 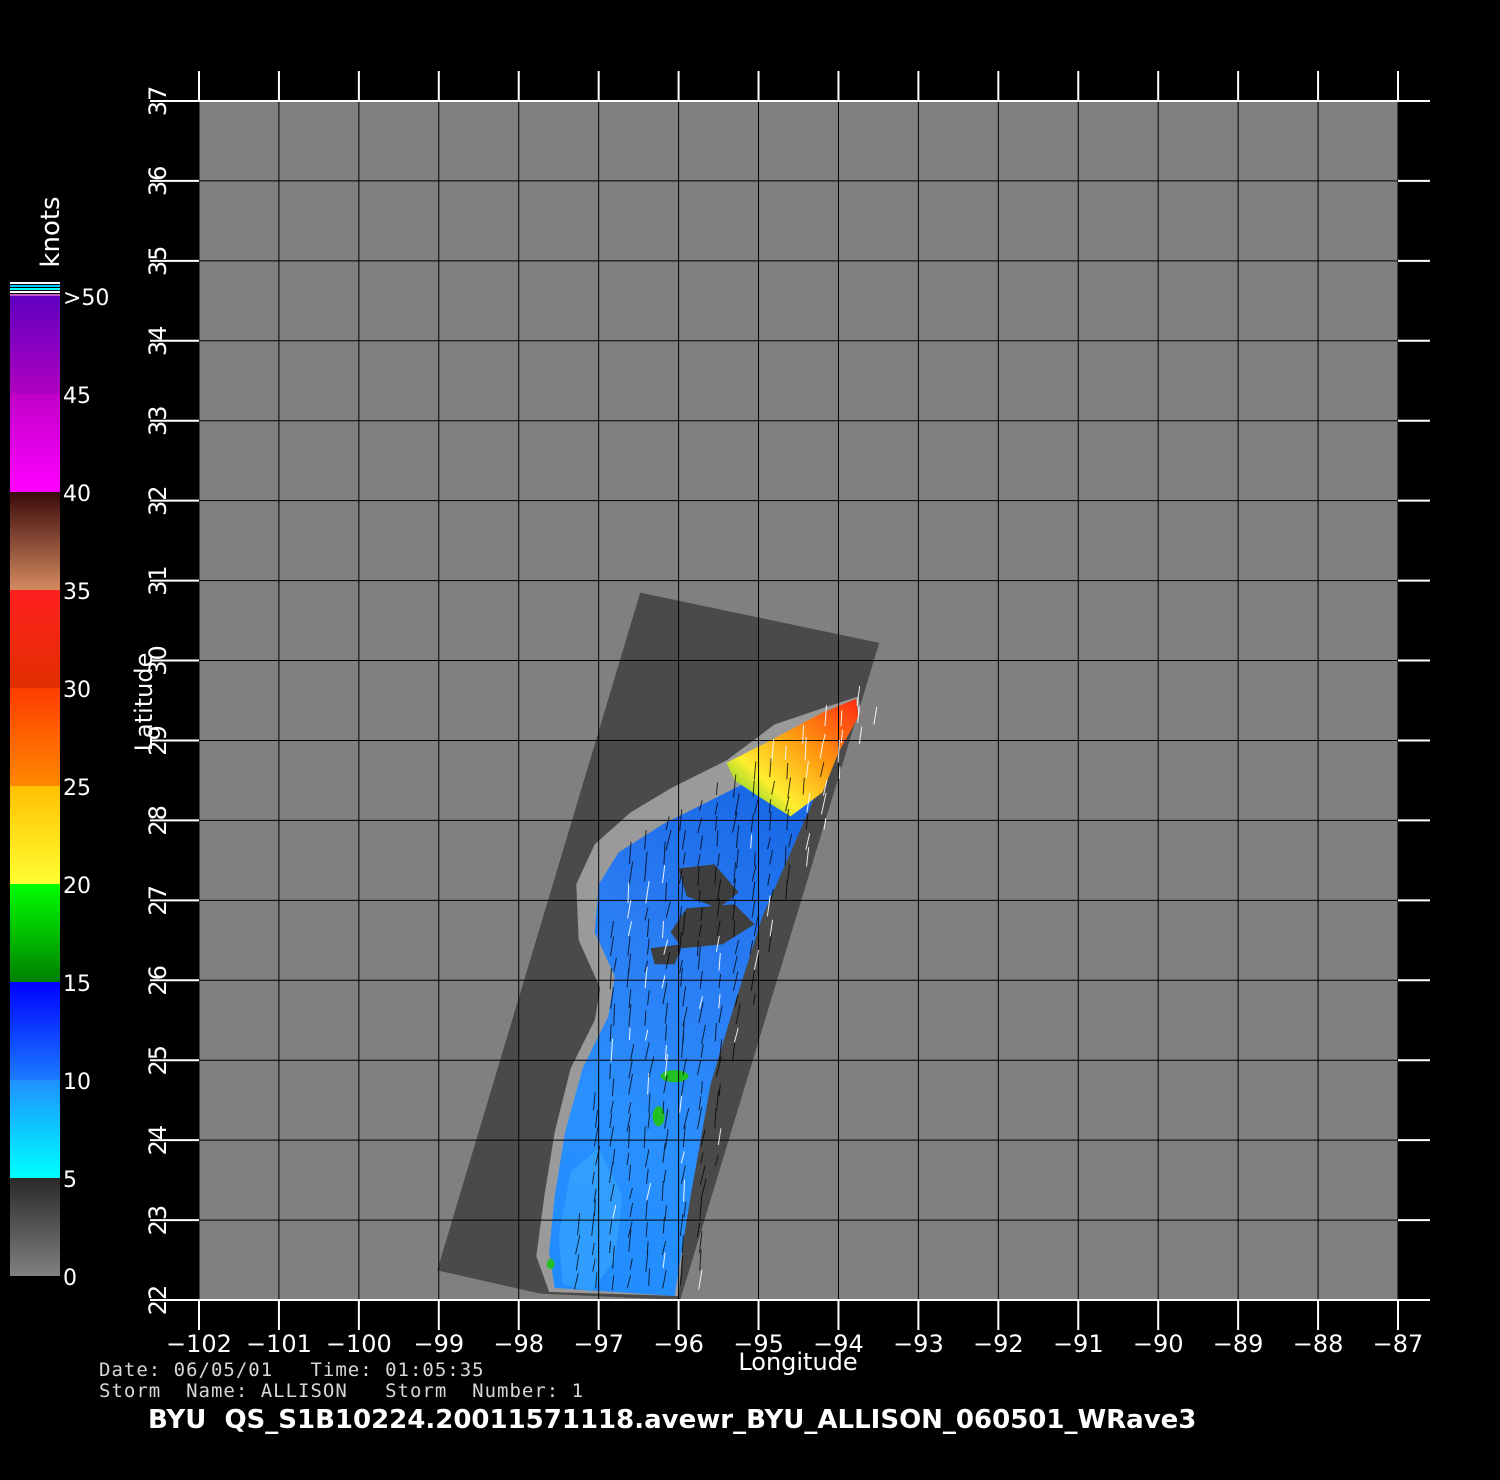 What do you see at coordinates (158, 900) in the screenshot?
I see `y-tick-label: 27` at bounding box center [158, 900].